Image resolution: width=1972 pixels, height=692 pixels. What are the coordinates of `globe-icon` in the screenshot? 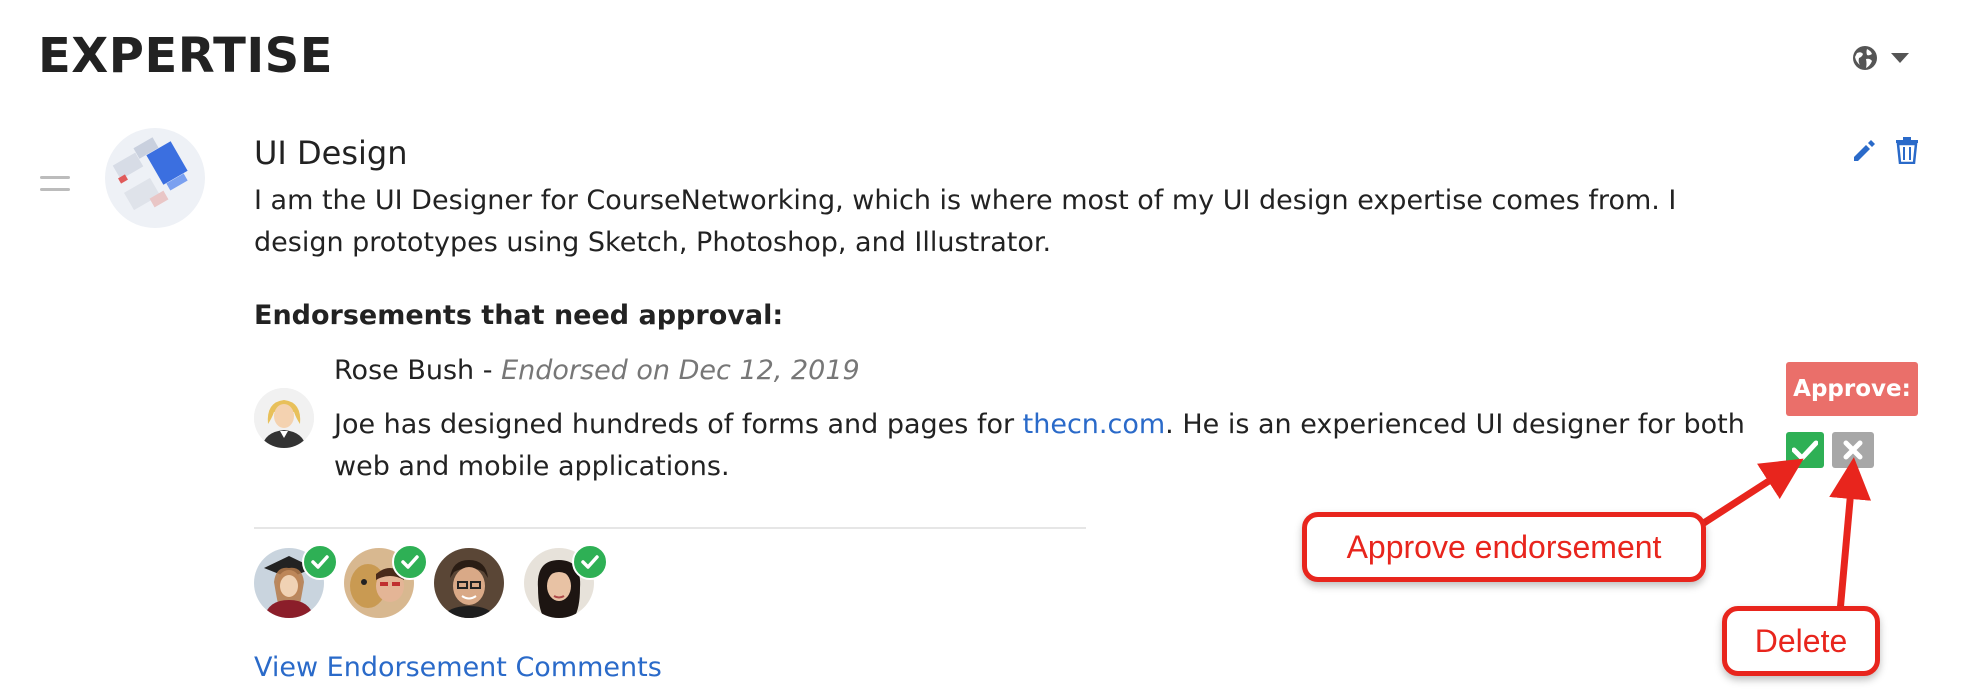 It's located at (1865, 58).